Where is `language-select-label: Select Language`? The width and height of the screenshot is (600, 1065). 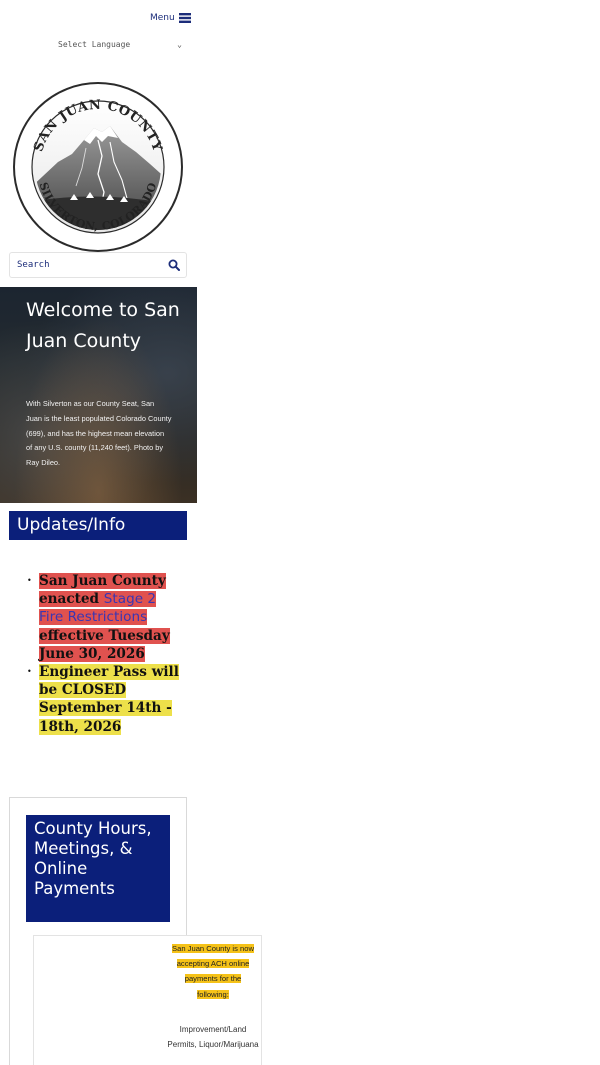
language-select-label: Select Language is located at coordinates (94, 44).